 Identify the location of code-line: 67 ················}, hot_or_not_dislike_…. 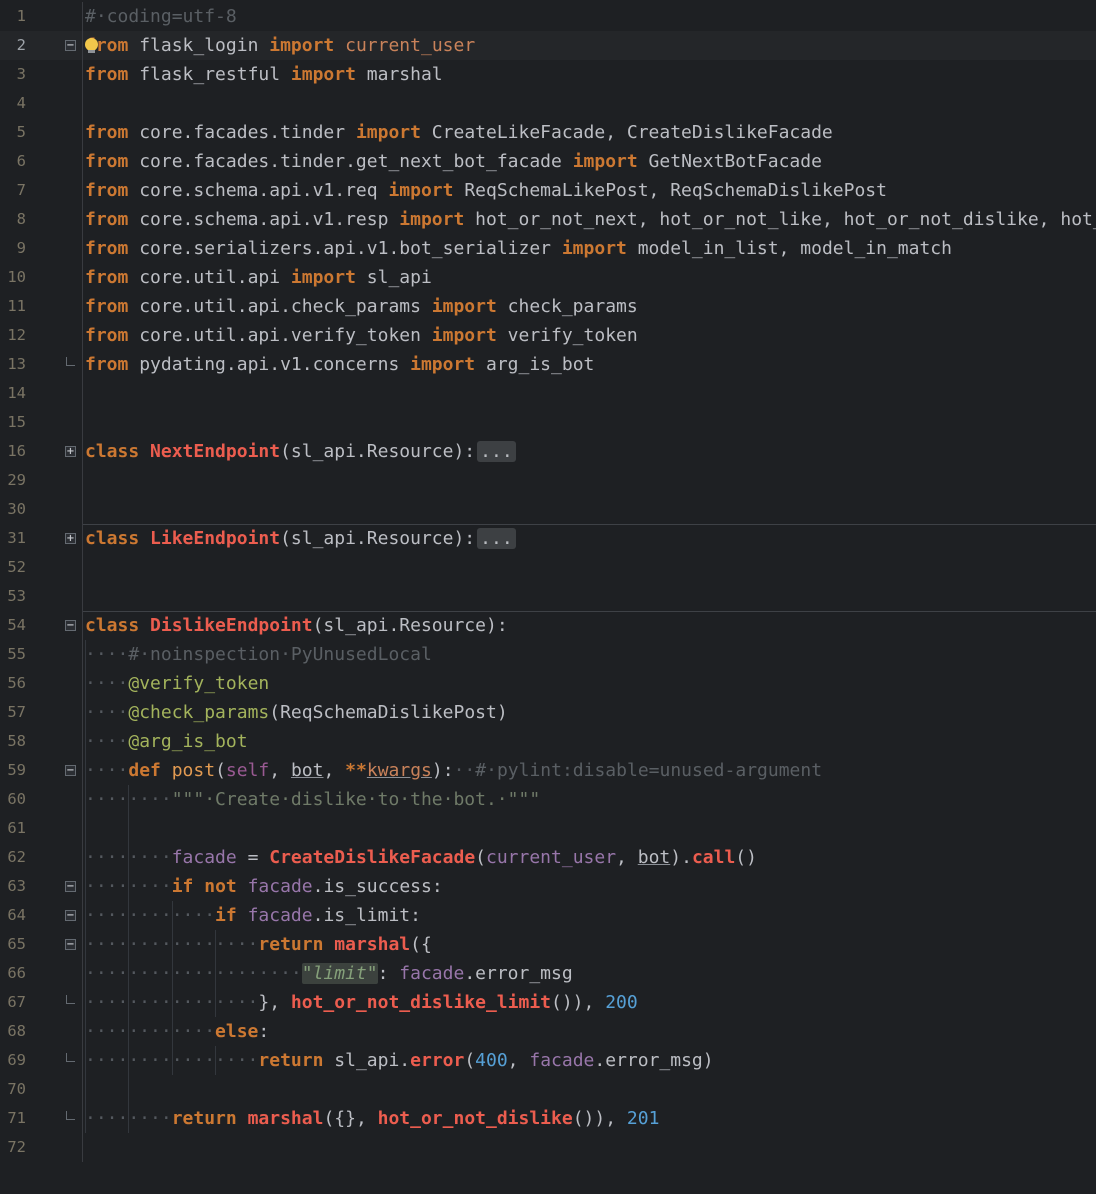
(548, 1002).